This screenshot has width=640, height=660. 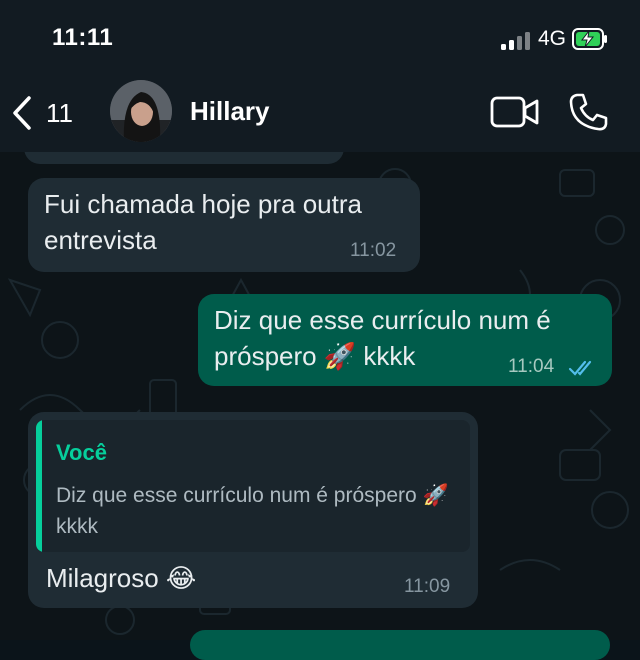 I want to click on status-bar: 11:11 4G, so click(x=320, y=36).